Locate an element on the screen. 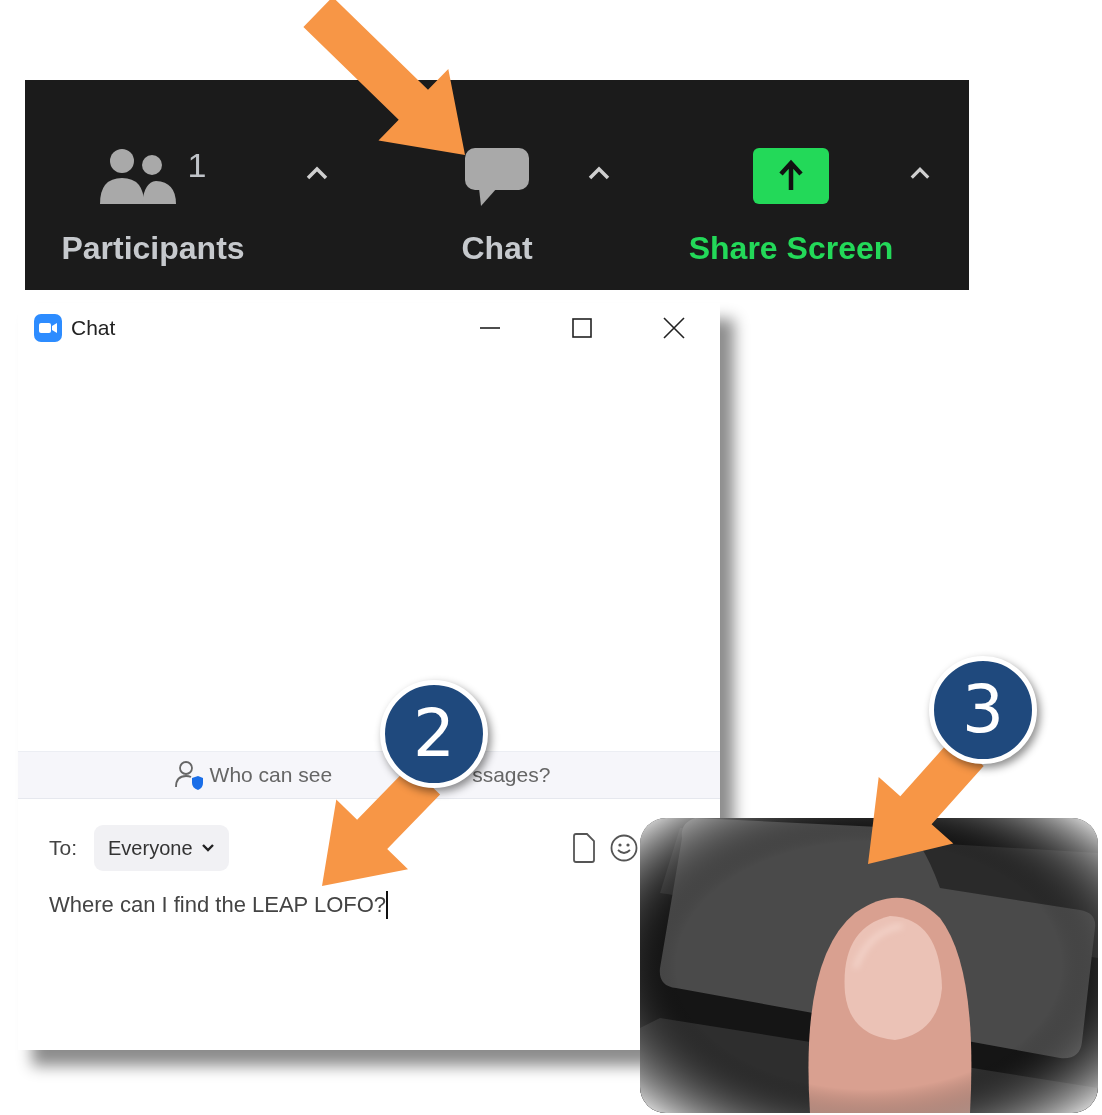 The height and width of the screenshot is (1115, 1102). speech-bubble-icon is located at coordinates (497, 177).